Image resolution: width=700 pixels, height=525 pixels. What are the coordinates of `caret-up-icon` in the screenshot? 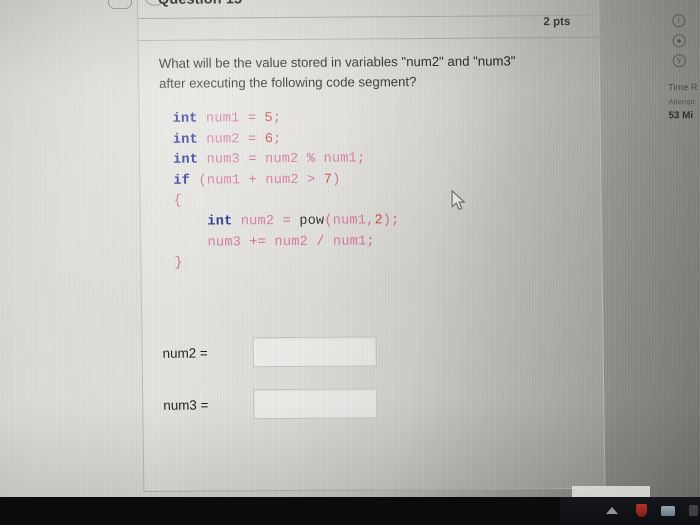 It's located at (612, 511).